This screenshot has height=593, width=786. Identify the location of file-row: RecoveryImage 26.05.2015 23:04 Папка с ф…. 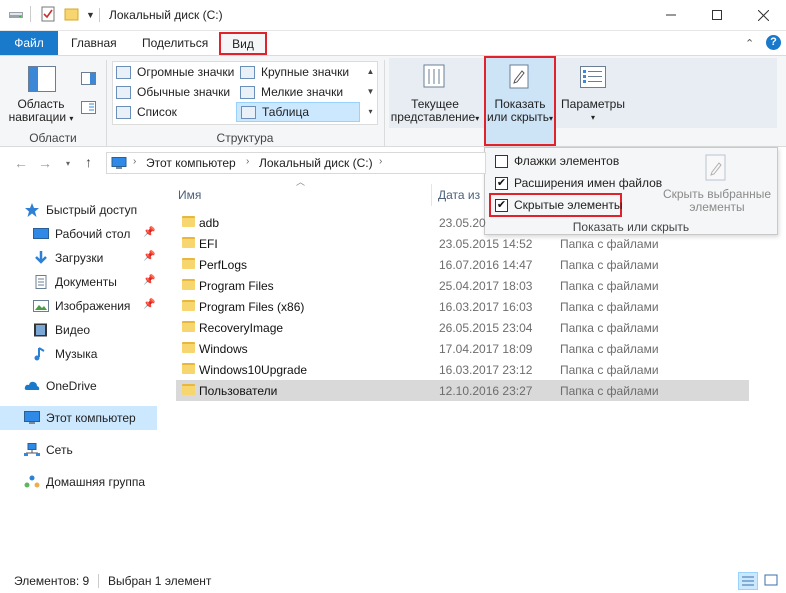
(462, 327).